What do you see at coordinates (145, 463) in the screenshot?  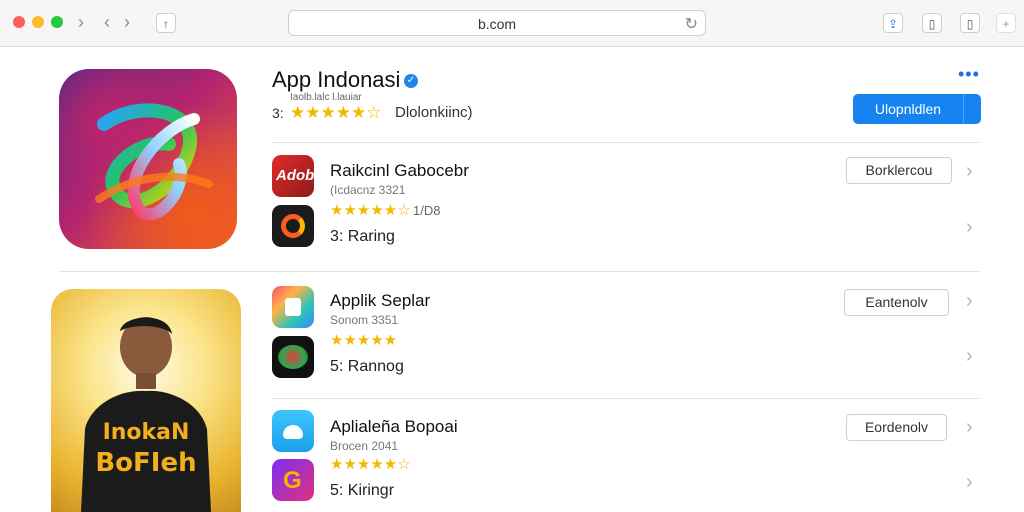 I see `svg-text: BoFIeh` at bounding box center [145, 463].